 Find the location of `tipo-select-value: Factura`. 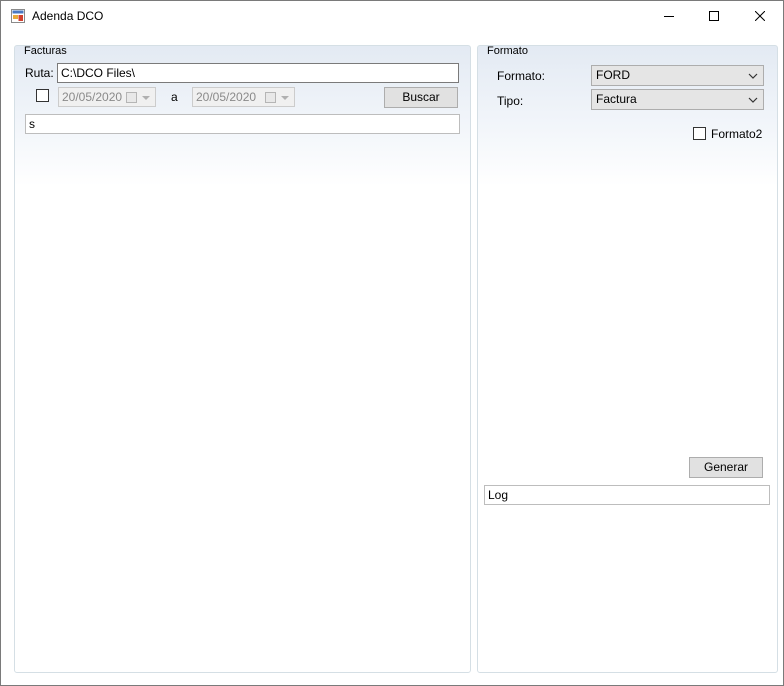

tipo-select-value: Factura is located at coordinates (616, 99).